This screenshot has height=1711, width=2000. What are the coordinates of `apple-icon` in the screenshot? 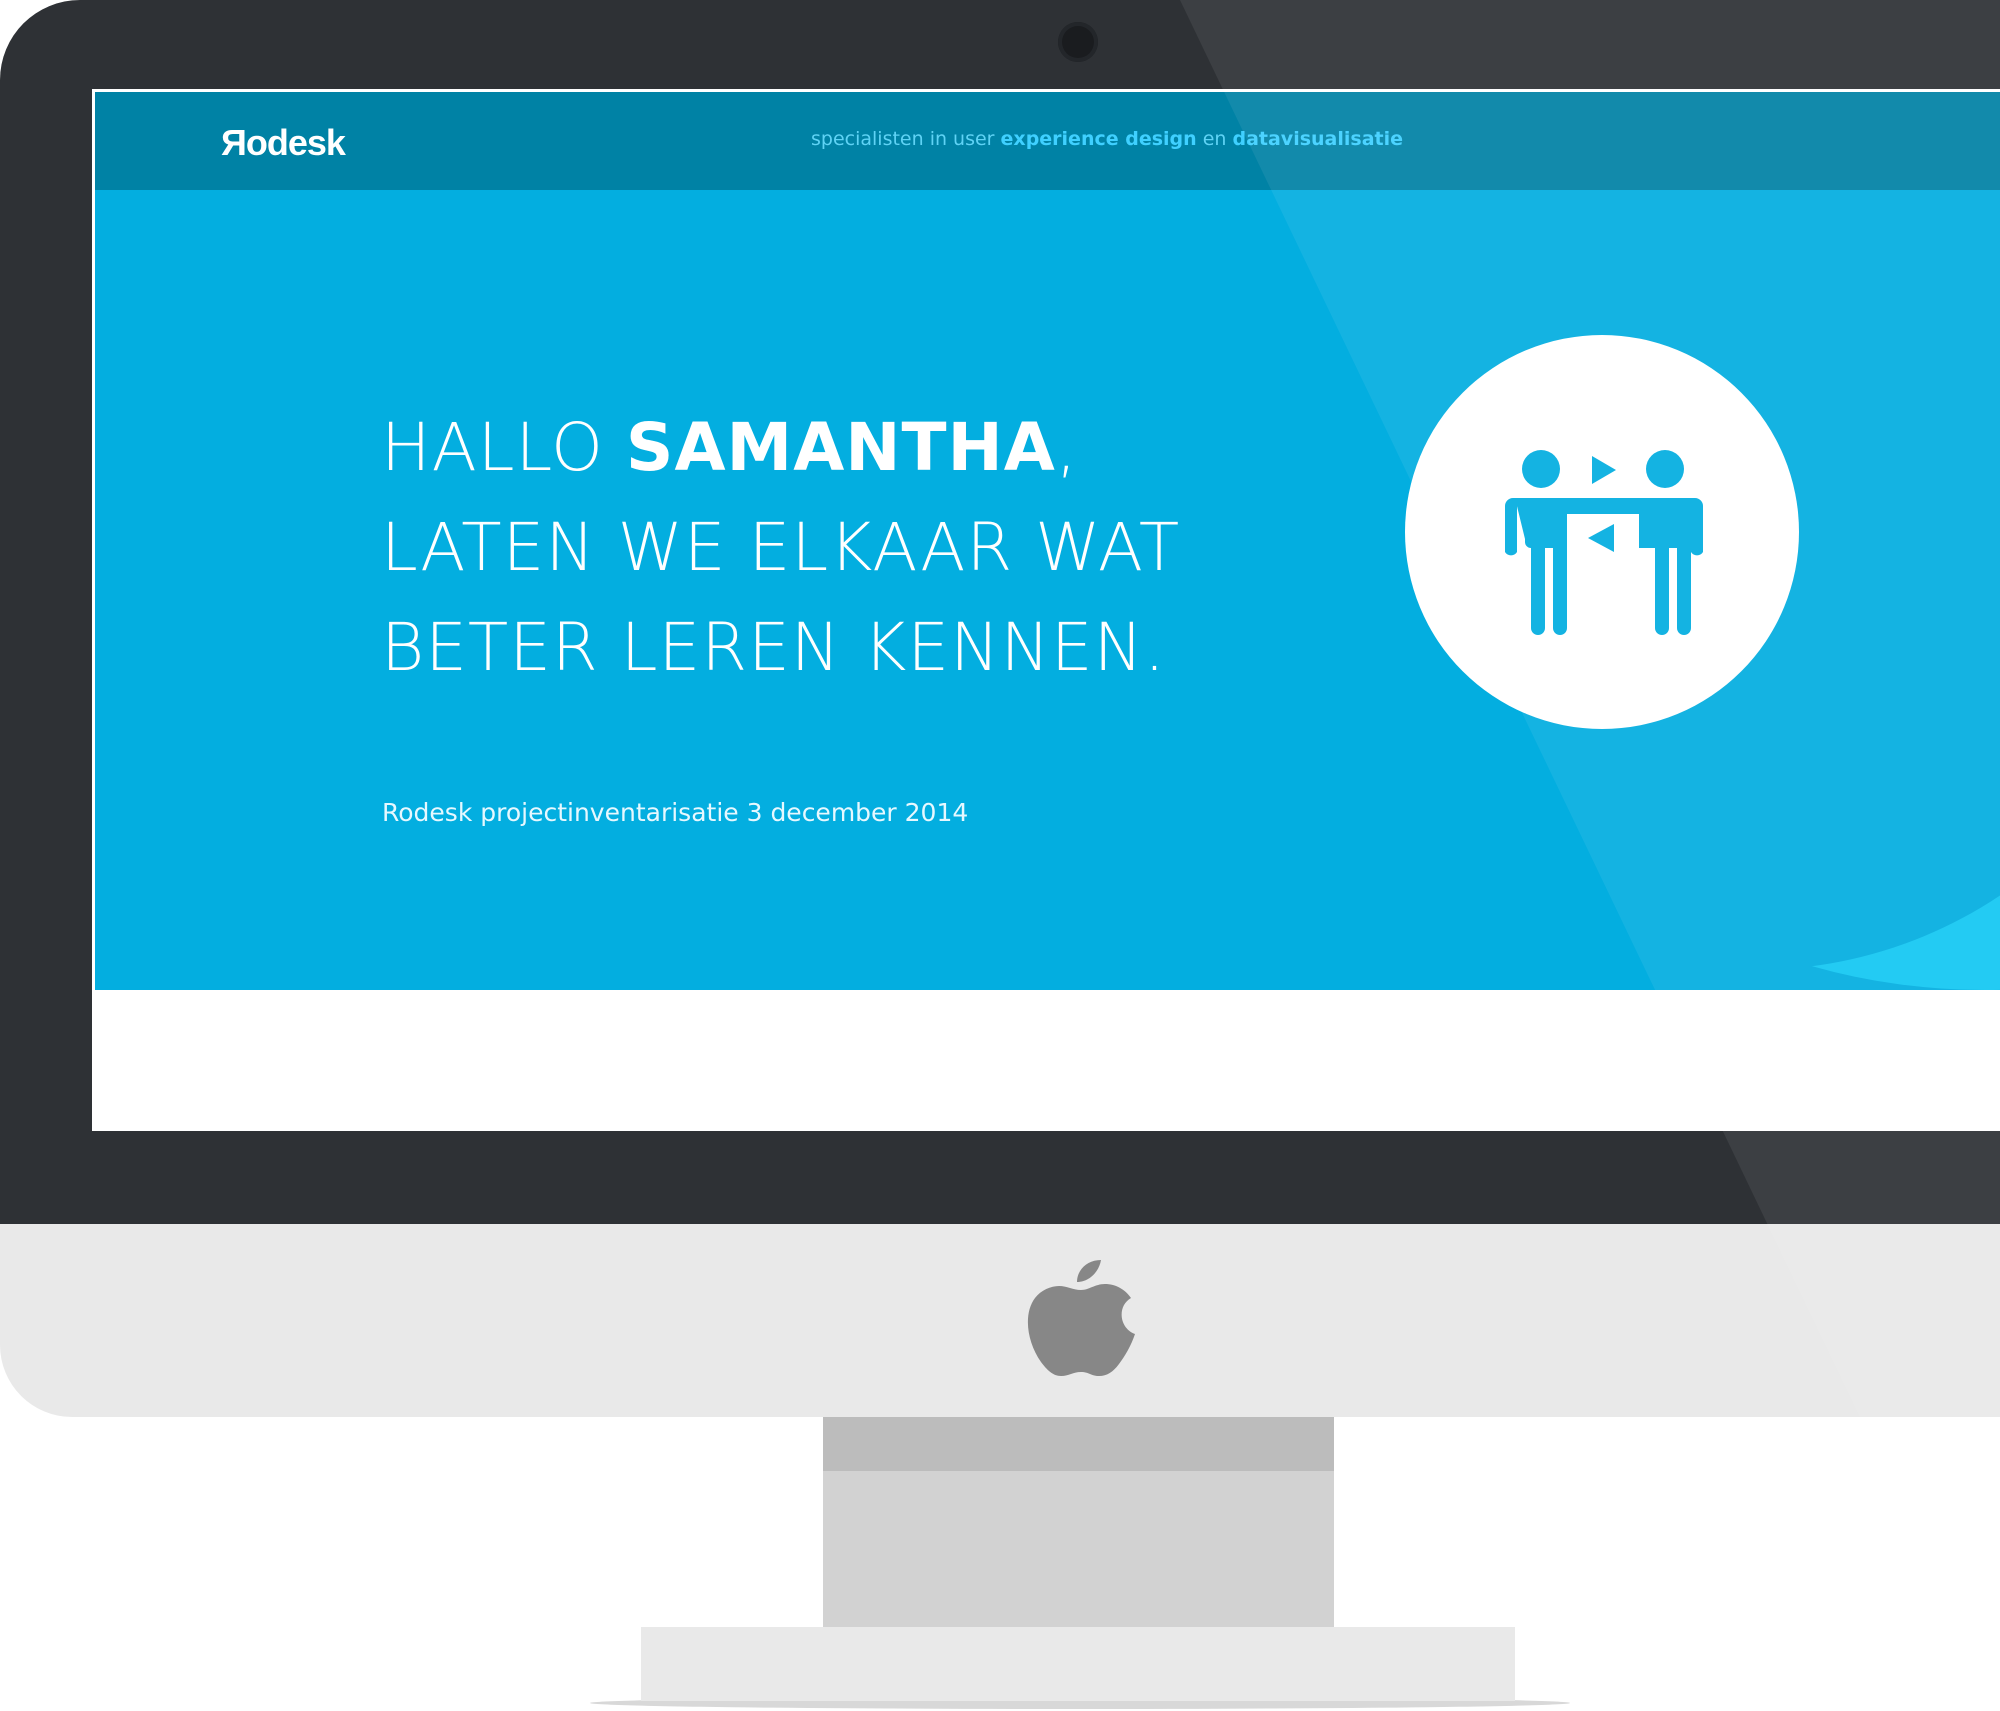 It's located at (1081, 1318).